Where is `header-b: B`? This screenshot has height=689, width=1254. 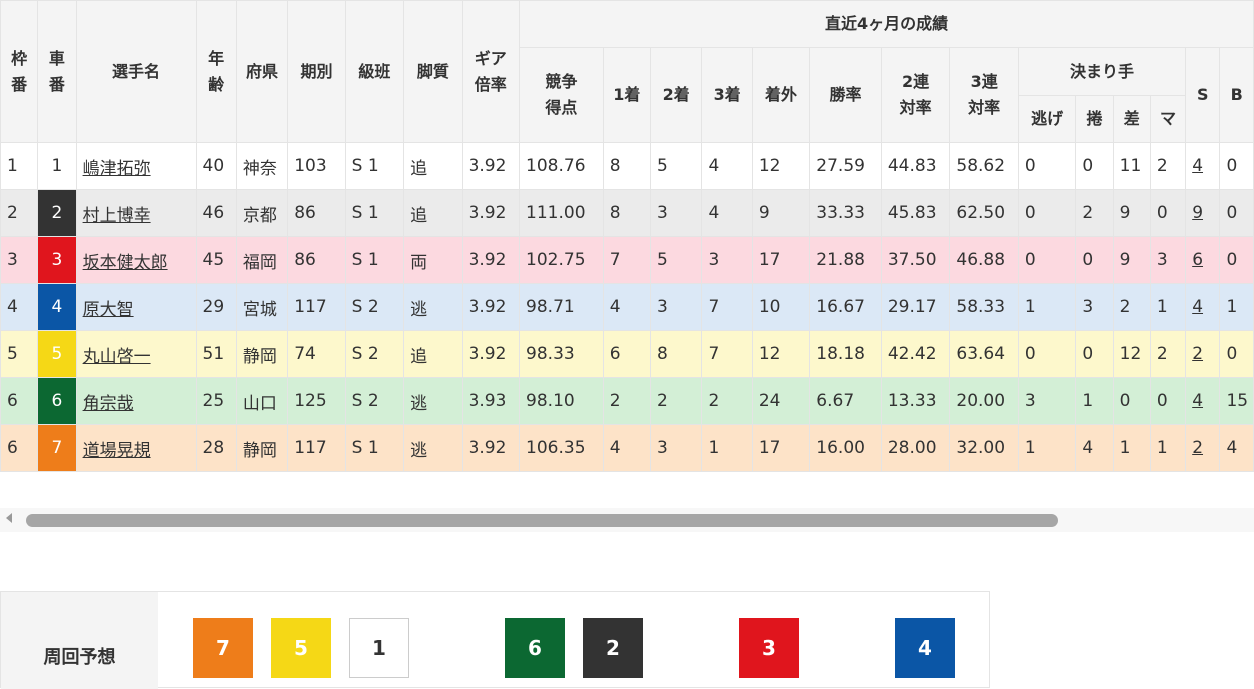 header-b: B is located at coordinates (1236, 95).